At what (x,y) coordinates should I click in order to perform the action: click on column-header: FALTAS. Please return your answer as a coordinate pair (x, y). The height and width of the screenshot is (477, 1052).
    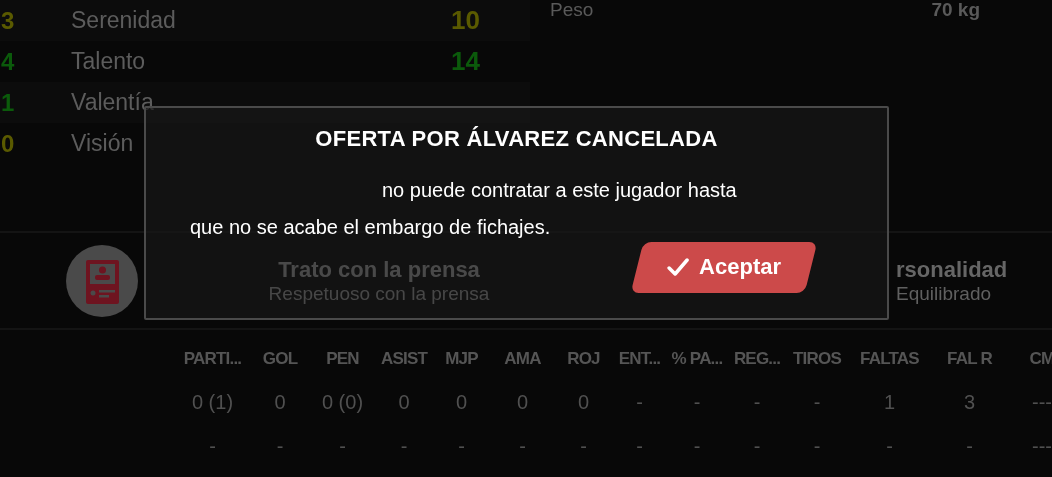
    Looking at the image, I should click on (889, 359).